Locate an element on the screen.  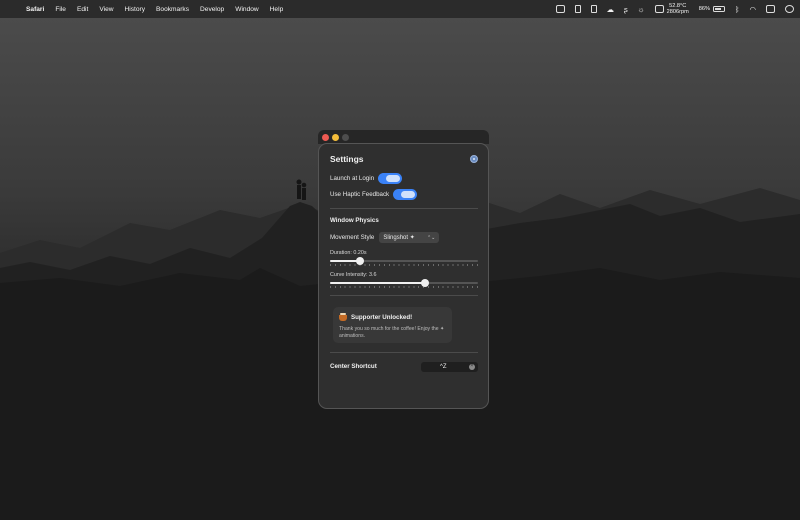
fan-speed-text: 2806rpm is located at coordinates (677, 12).